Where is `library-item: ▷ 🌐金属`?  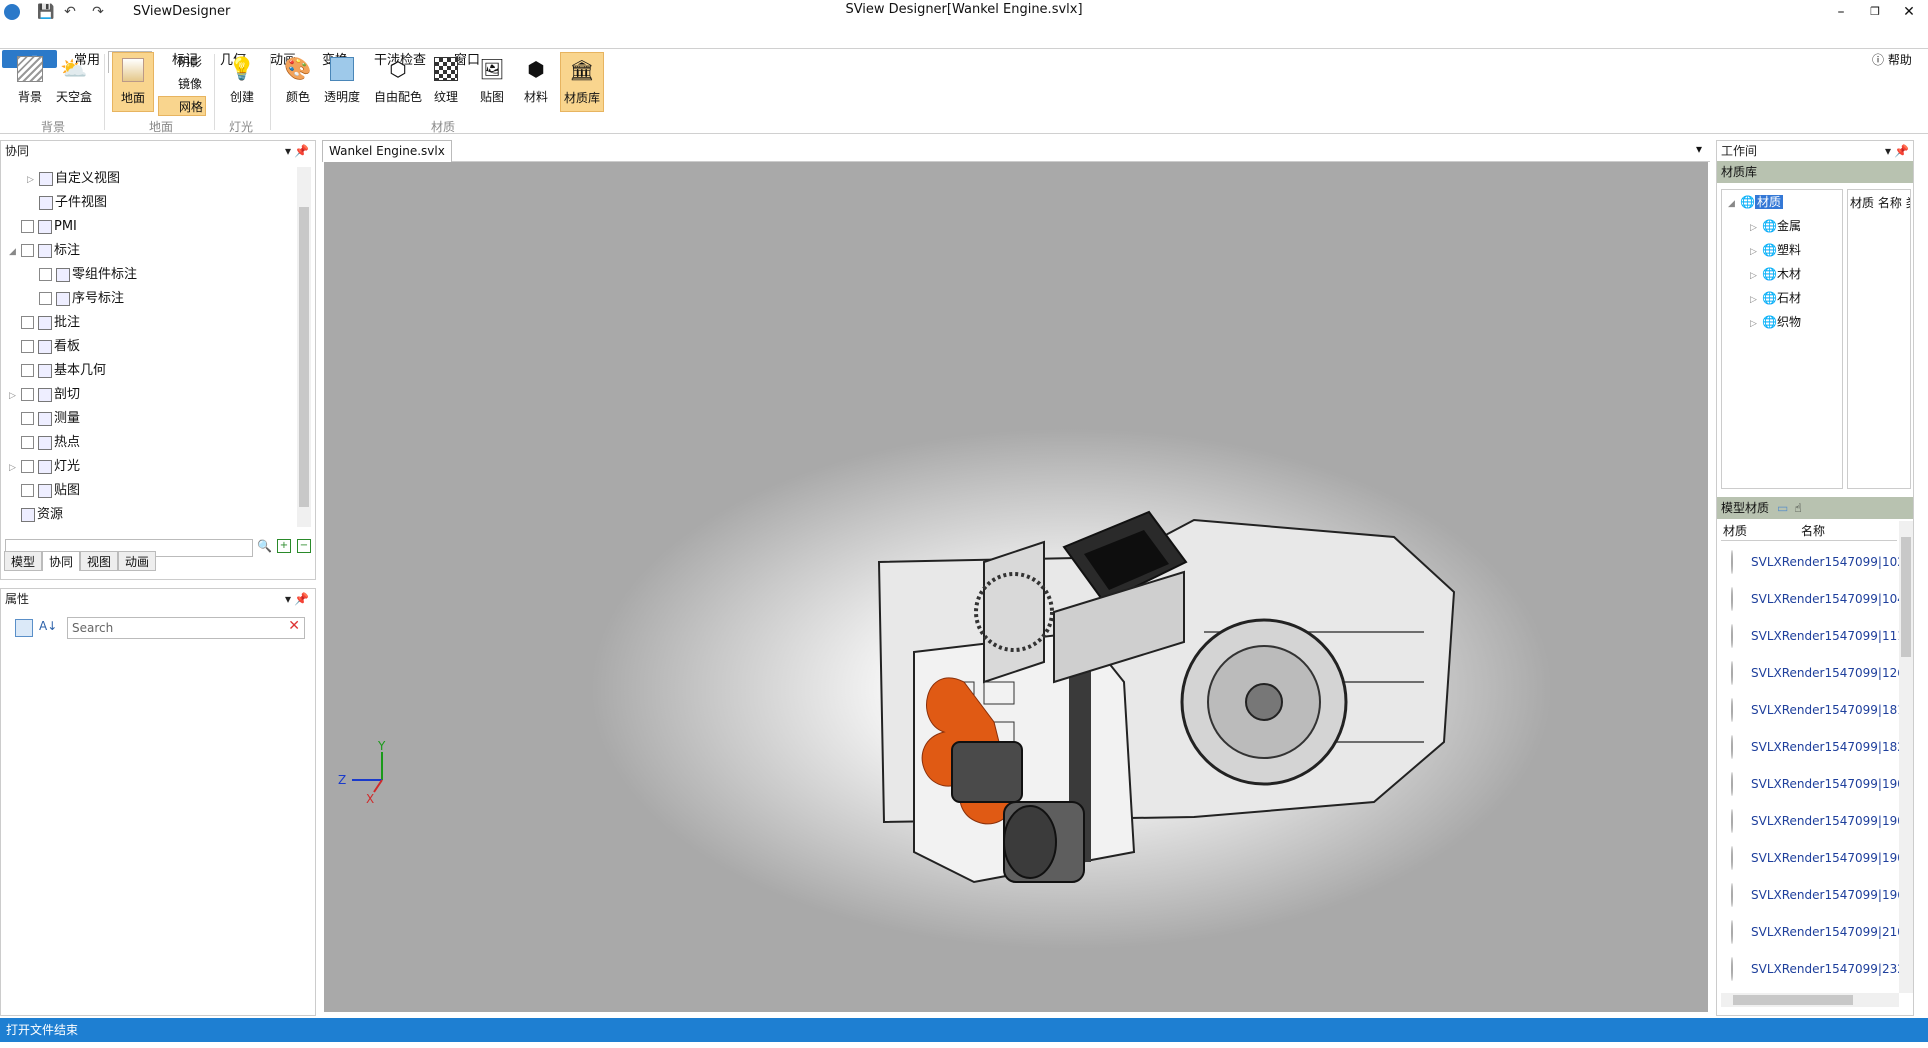
library-item: ▷ 🌐金属 is located at coordinates (1782, 226).